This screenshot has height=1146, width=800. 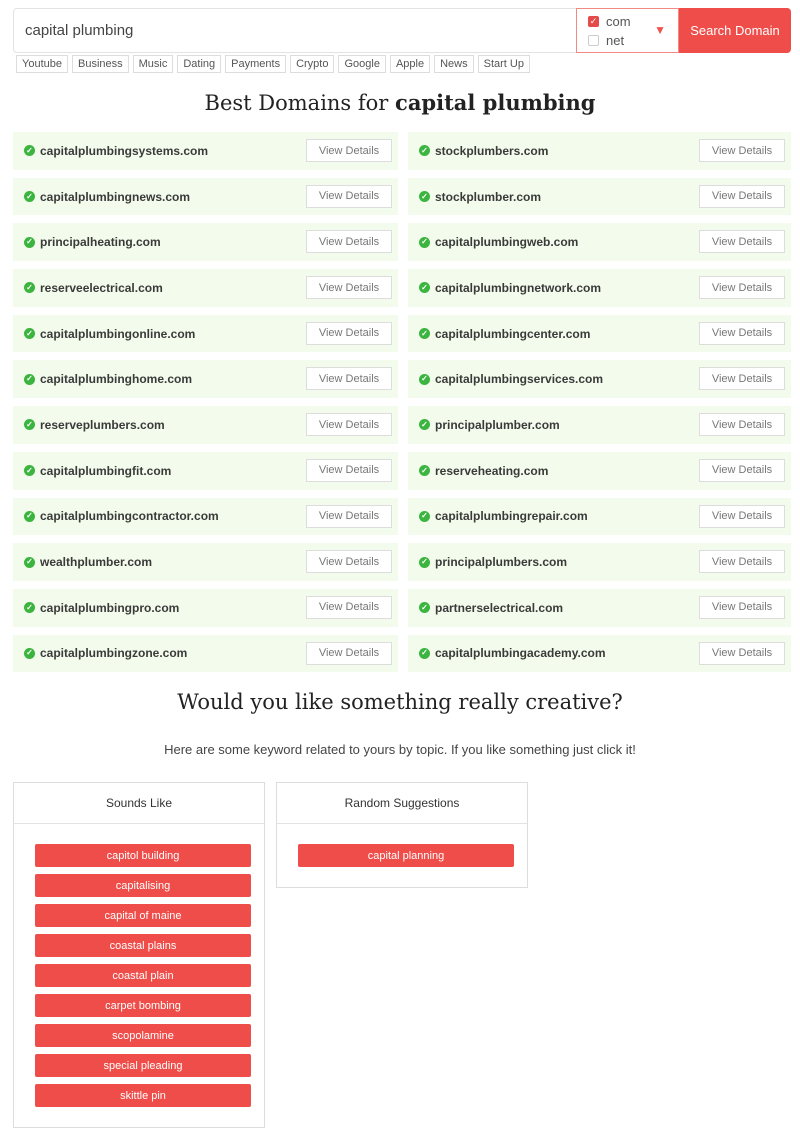 What do you see at coordinates (312, 64) in the screenshot?
I see `category-tag-crypto: Crypto` at bounding box center [312, 64].